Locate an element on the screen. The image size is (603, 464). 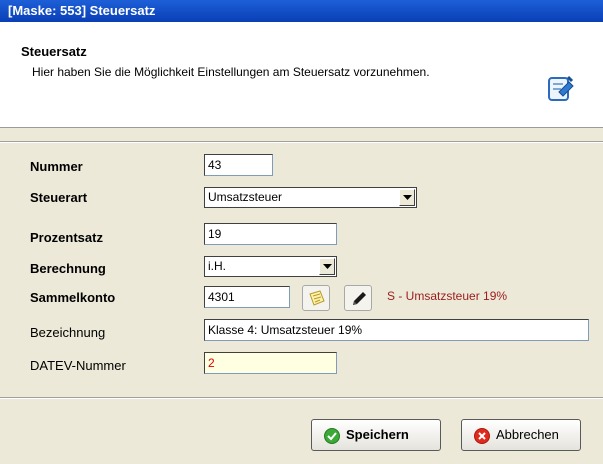
pencil-icon is located at coordinates (359, 298).